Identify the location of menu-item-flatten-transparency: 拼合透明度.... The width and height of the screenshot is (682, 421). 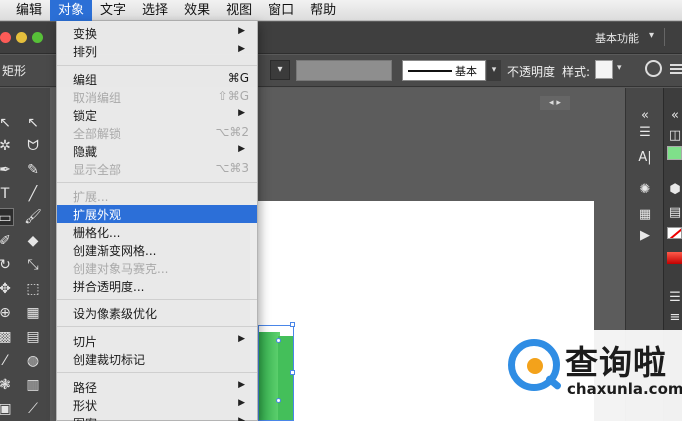
(157, 286).